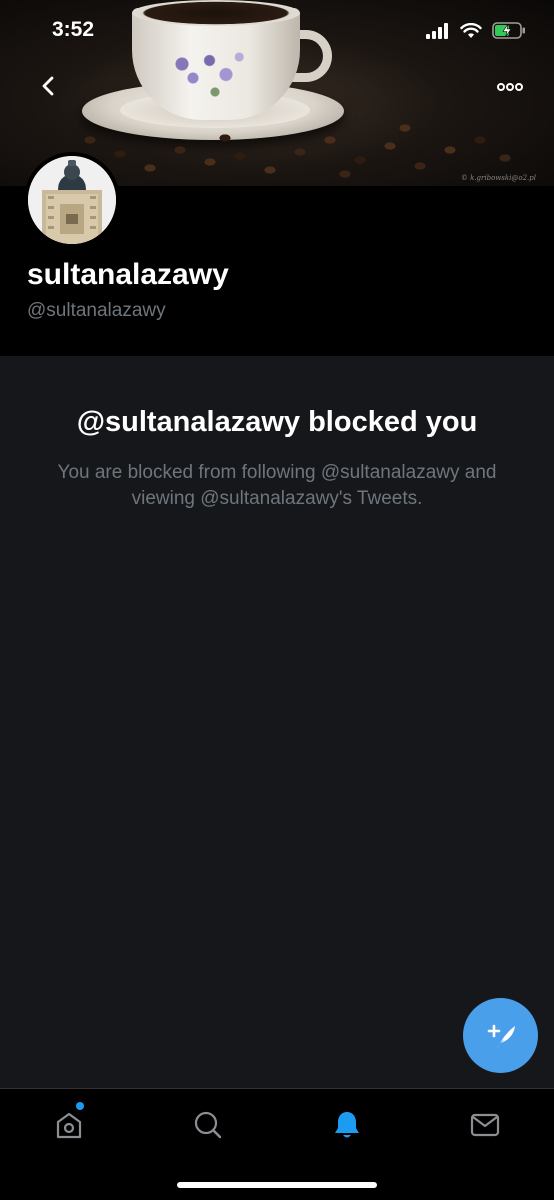 Image resolution: width=554 pixels, height=1200 pixels. I want to click on compose-tweet-button, so click(500, 1035).